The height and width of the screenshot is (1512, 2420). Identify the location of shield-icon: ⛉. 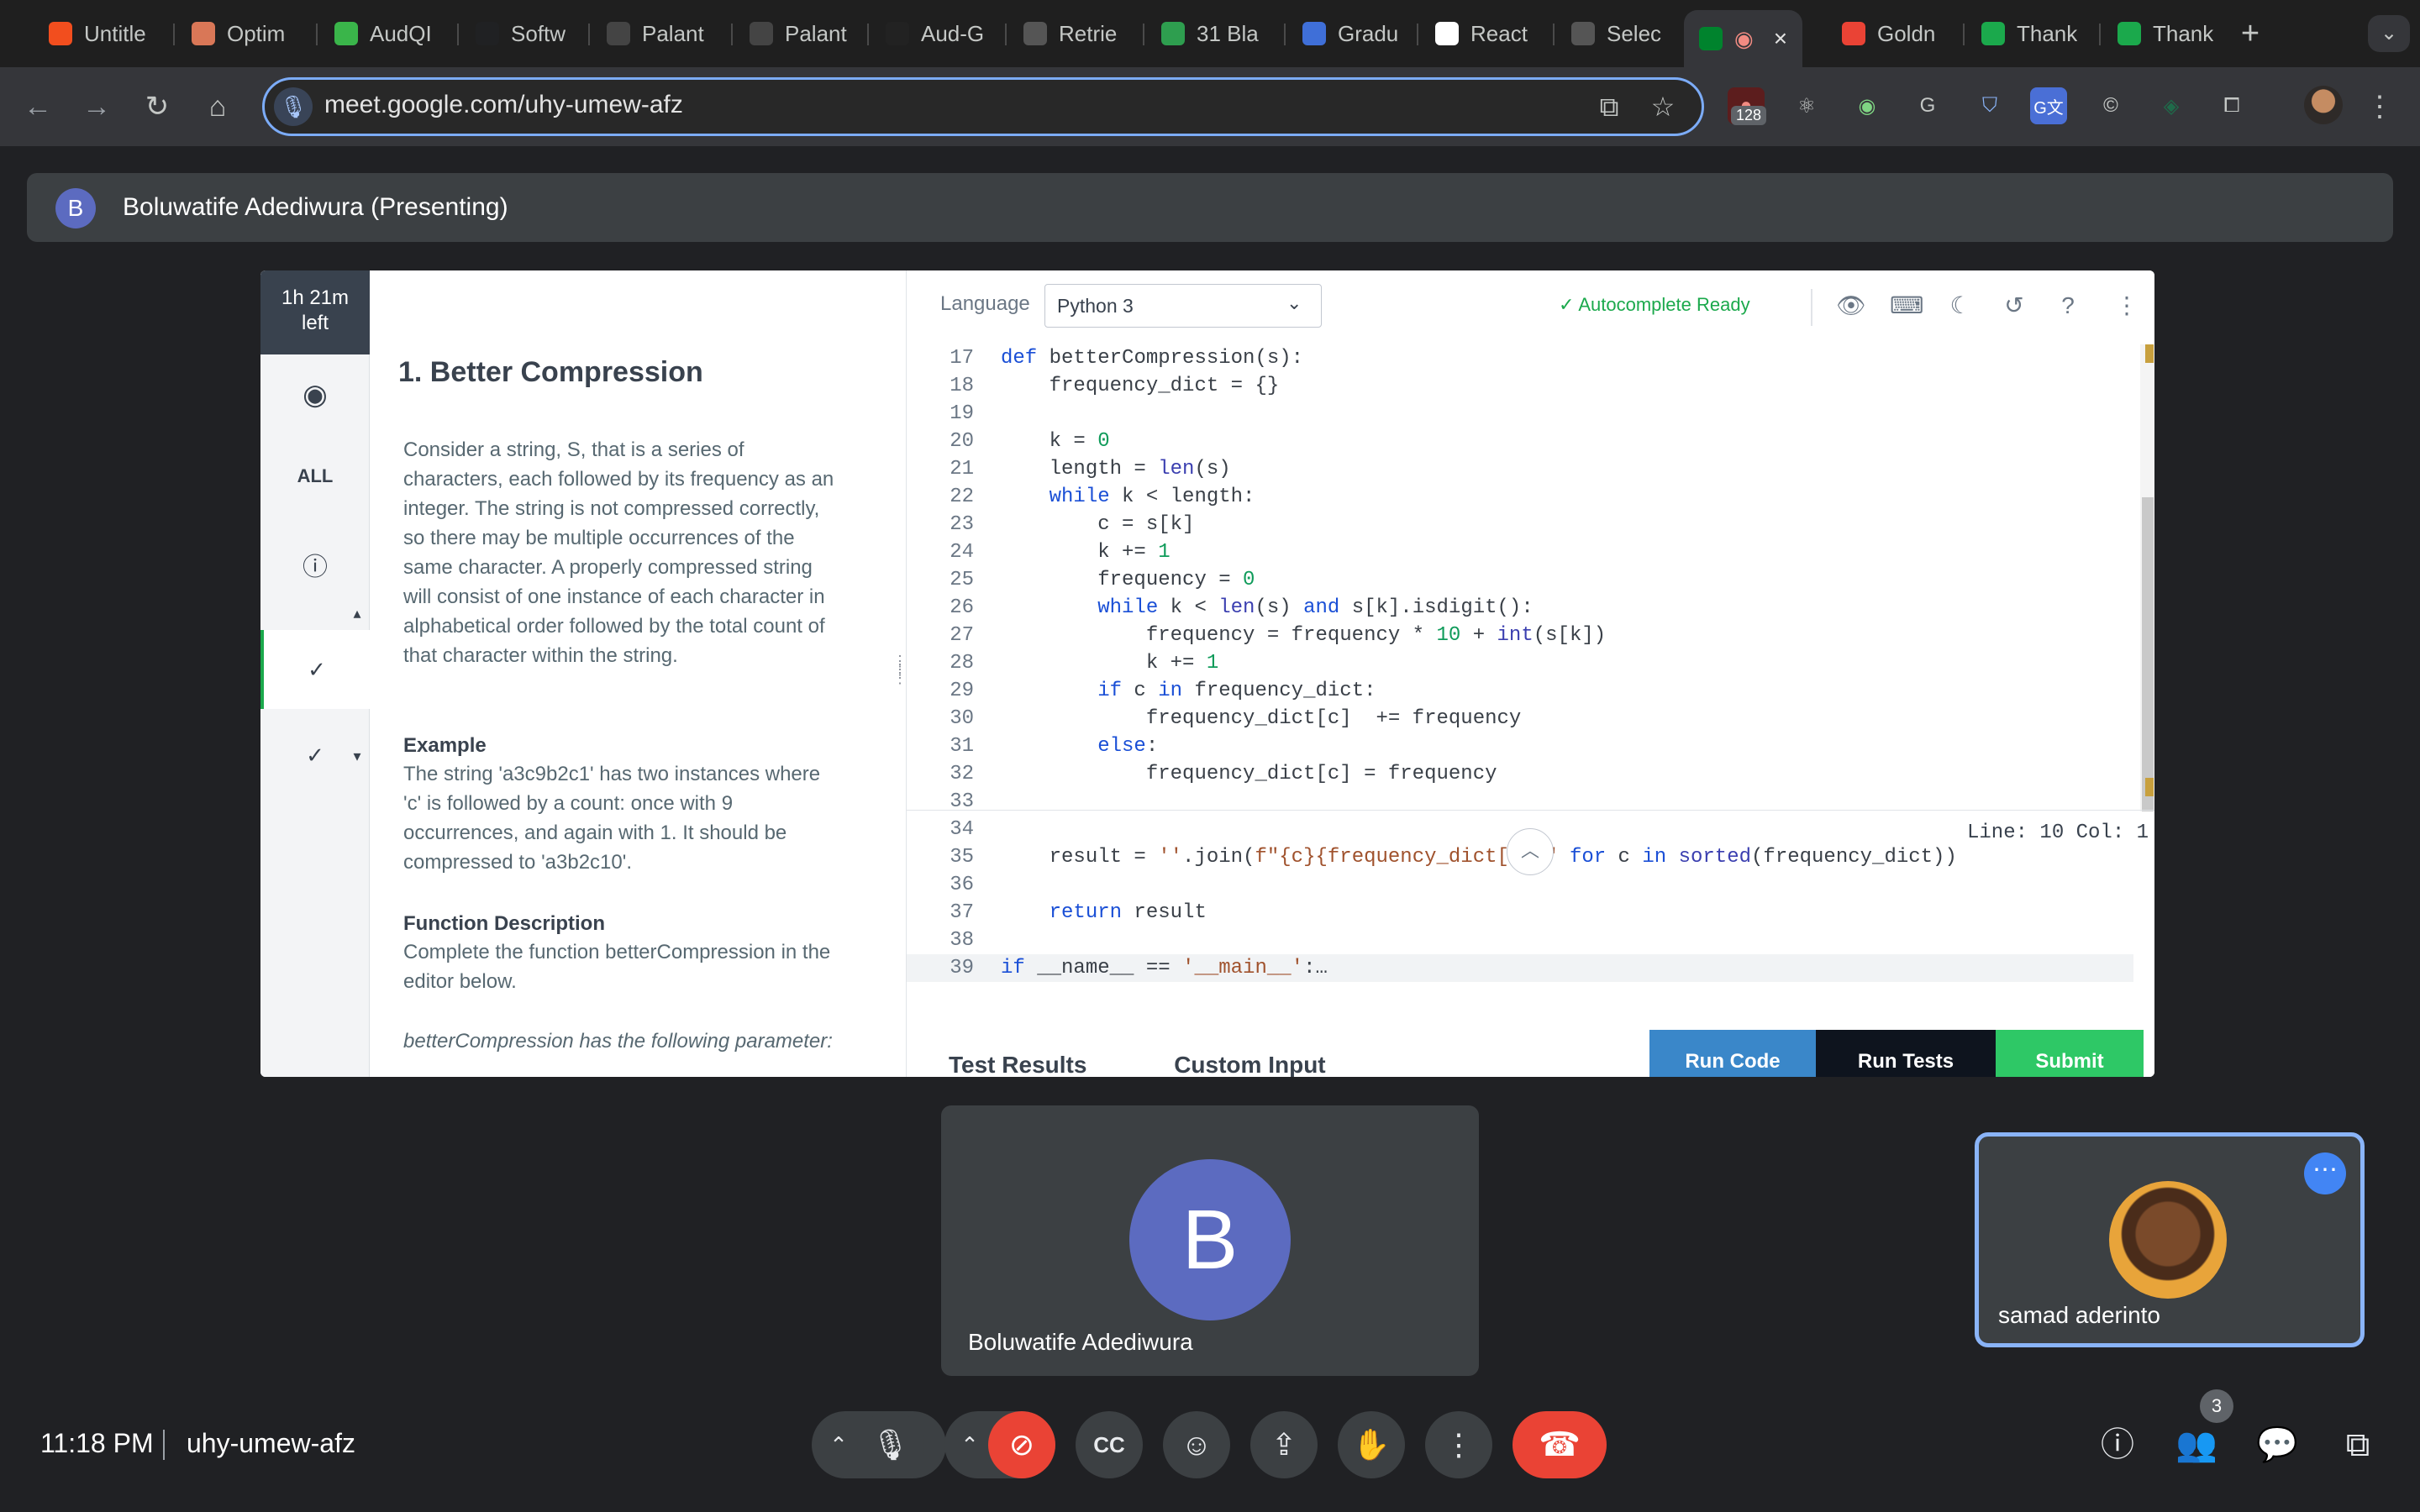
(1989, 105).